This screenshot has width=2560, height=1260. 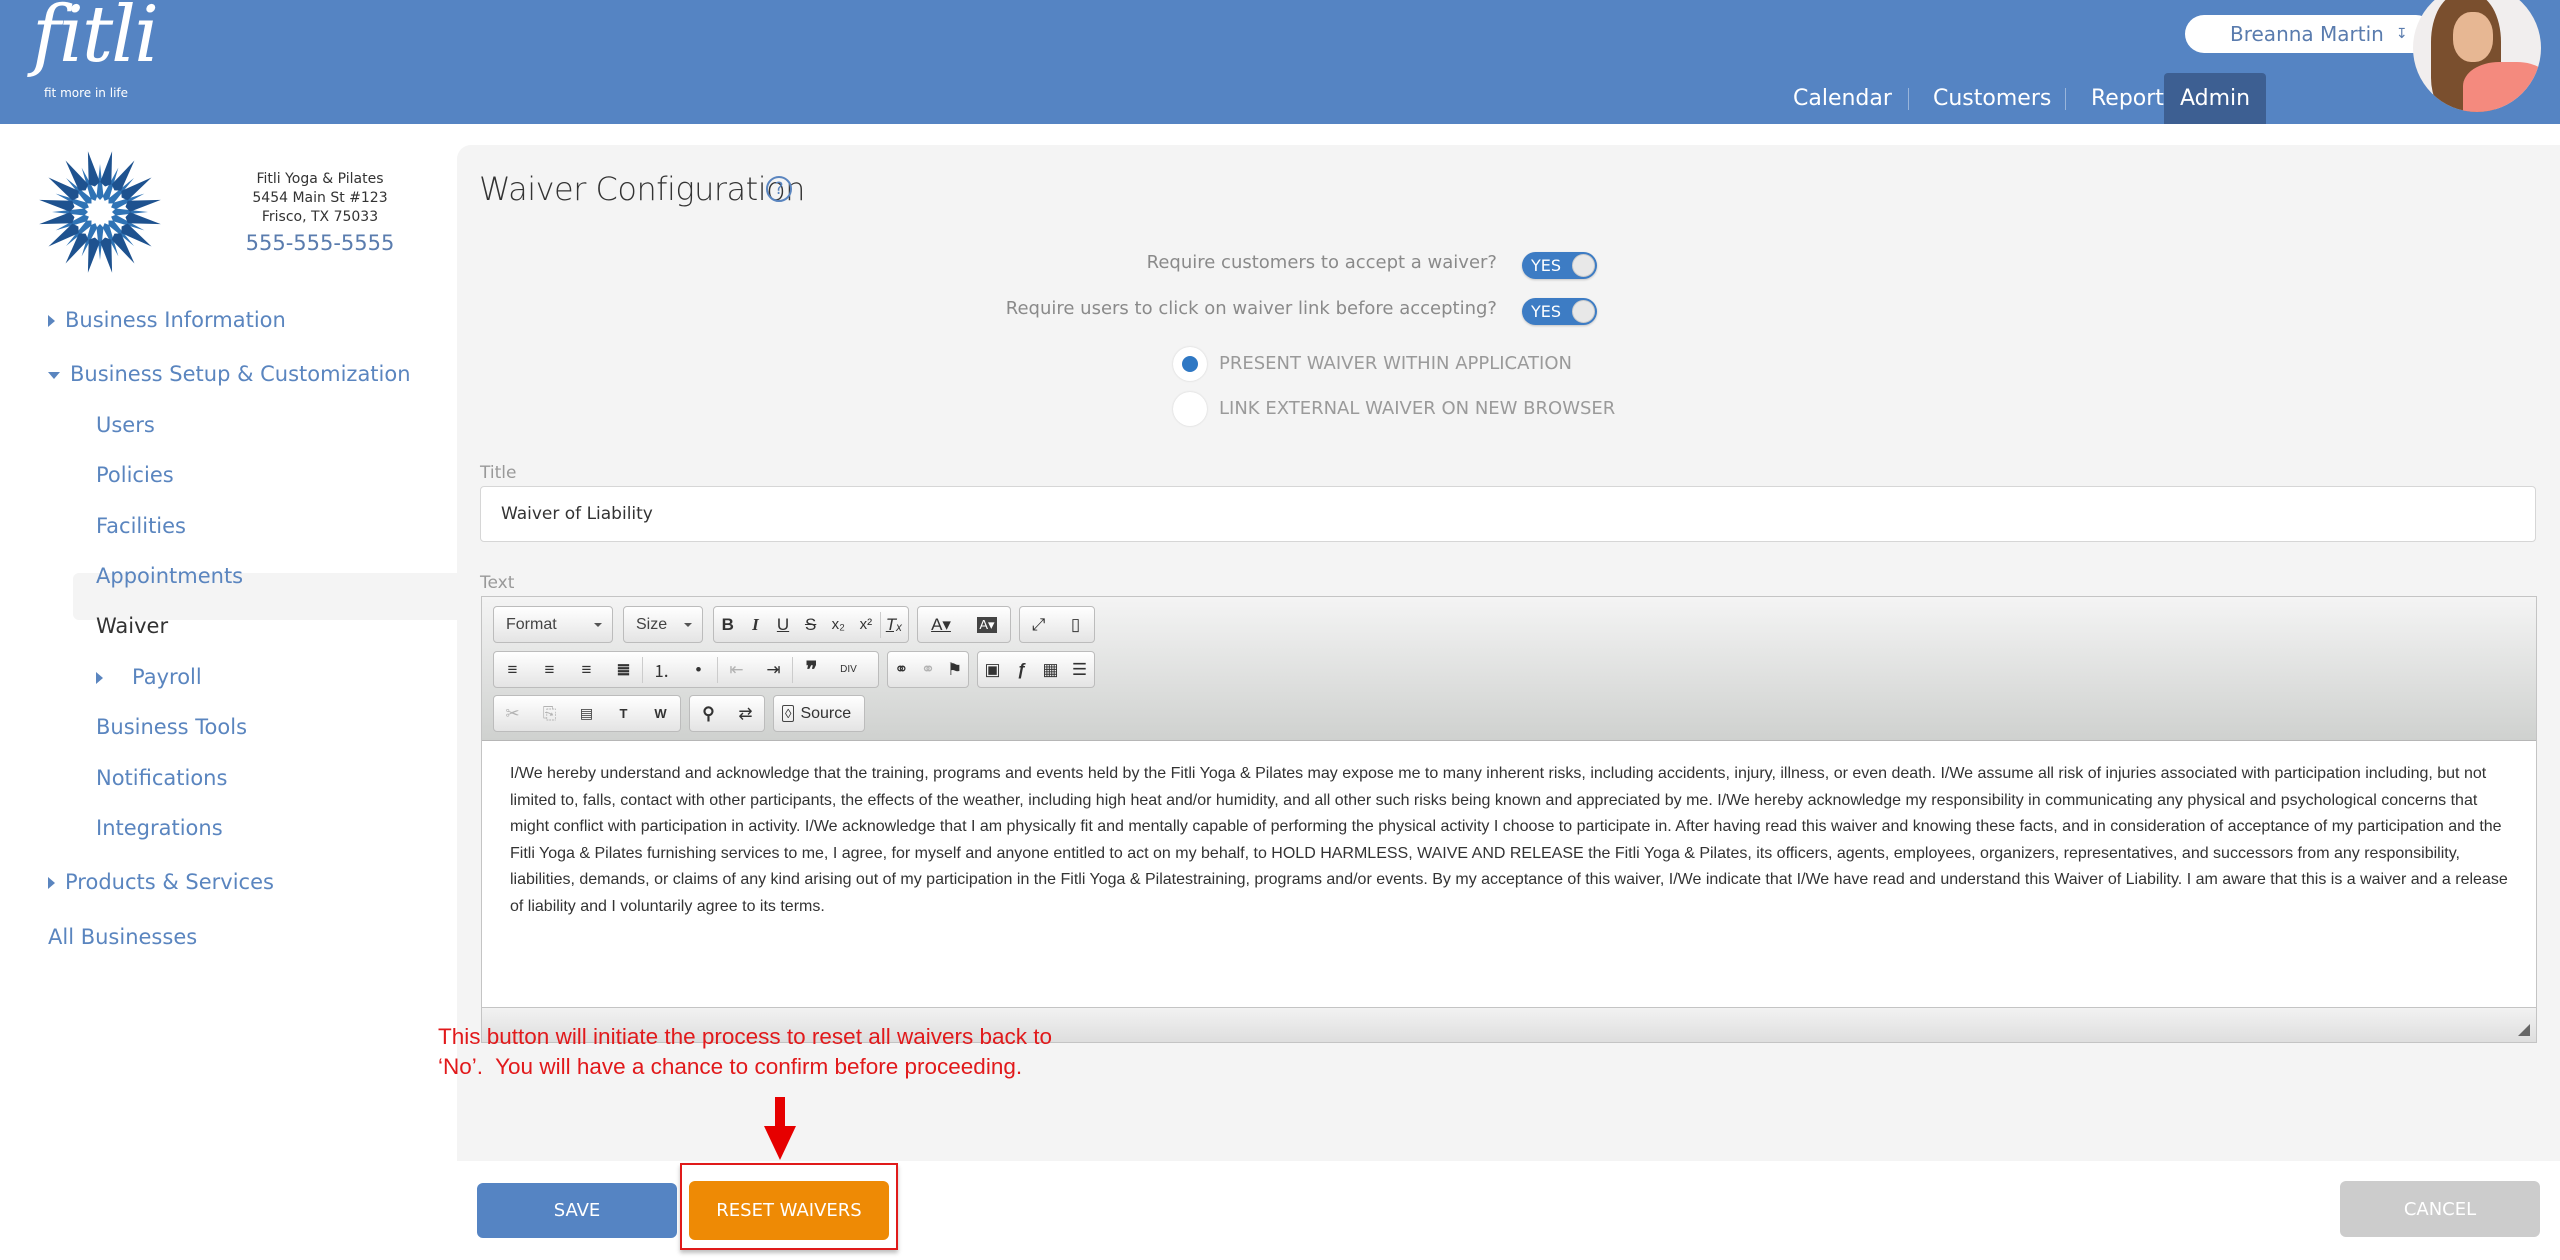 I want to click on replace-icon: ⇄, so click(x=745, y=713).